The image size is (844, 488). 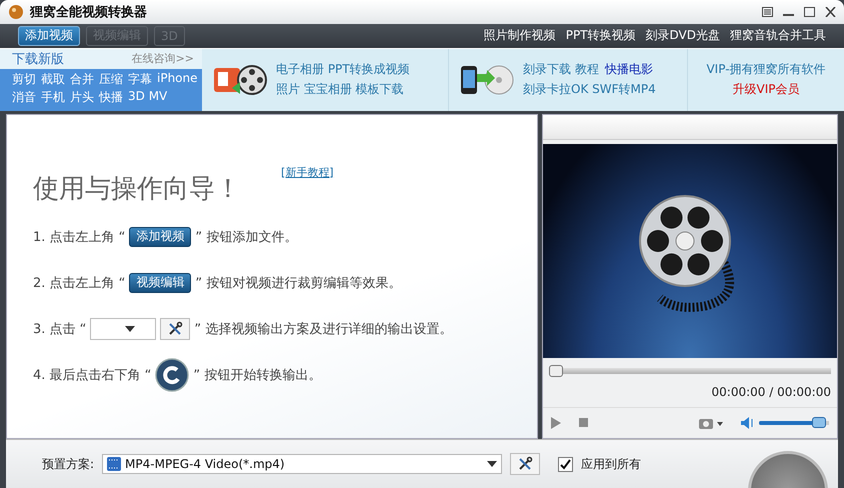 What do you see at coordinates (748, 422) in the screenshot?
I see `volume-icon` at bounding box center [748, 422].